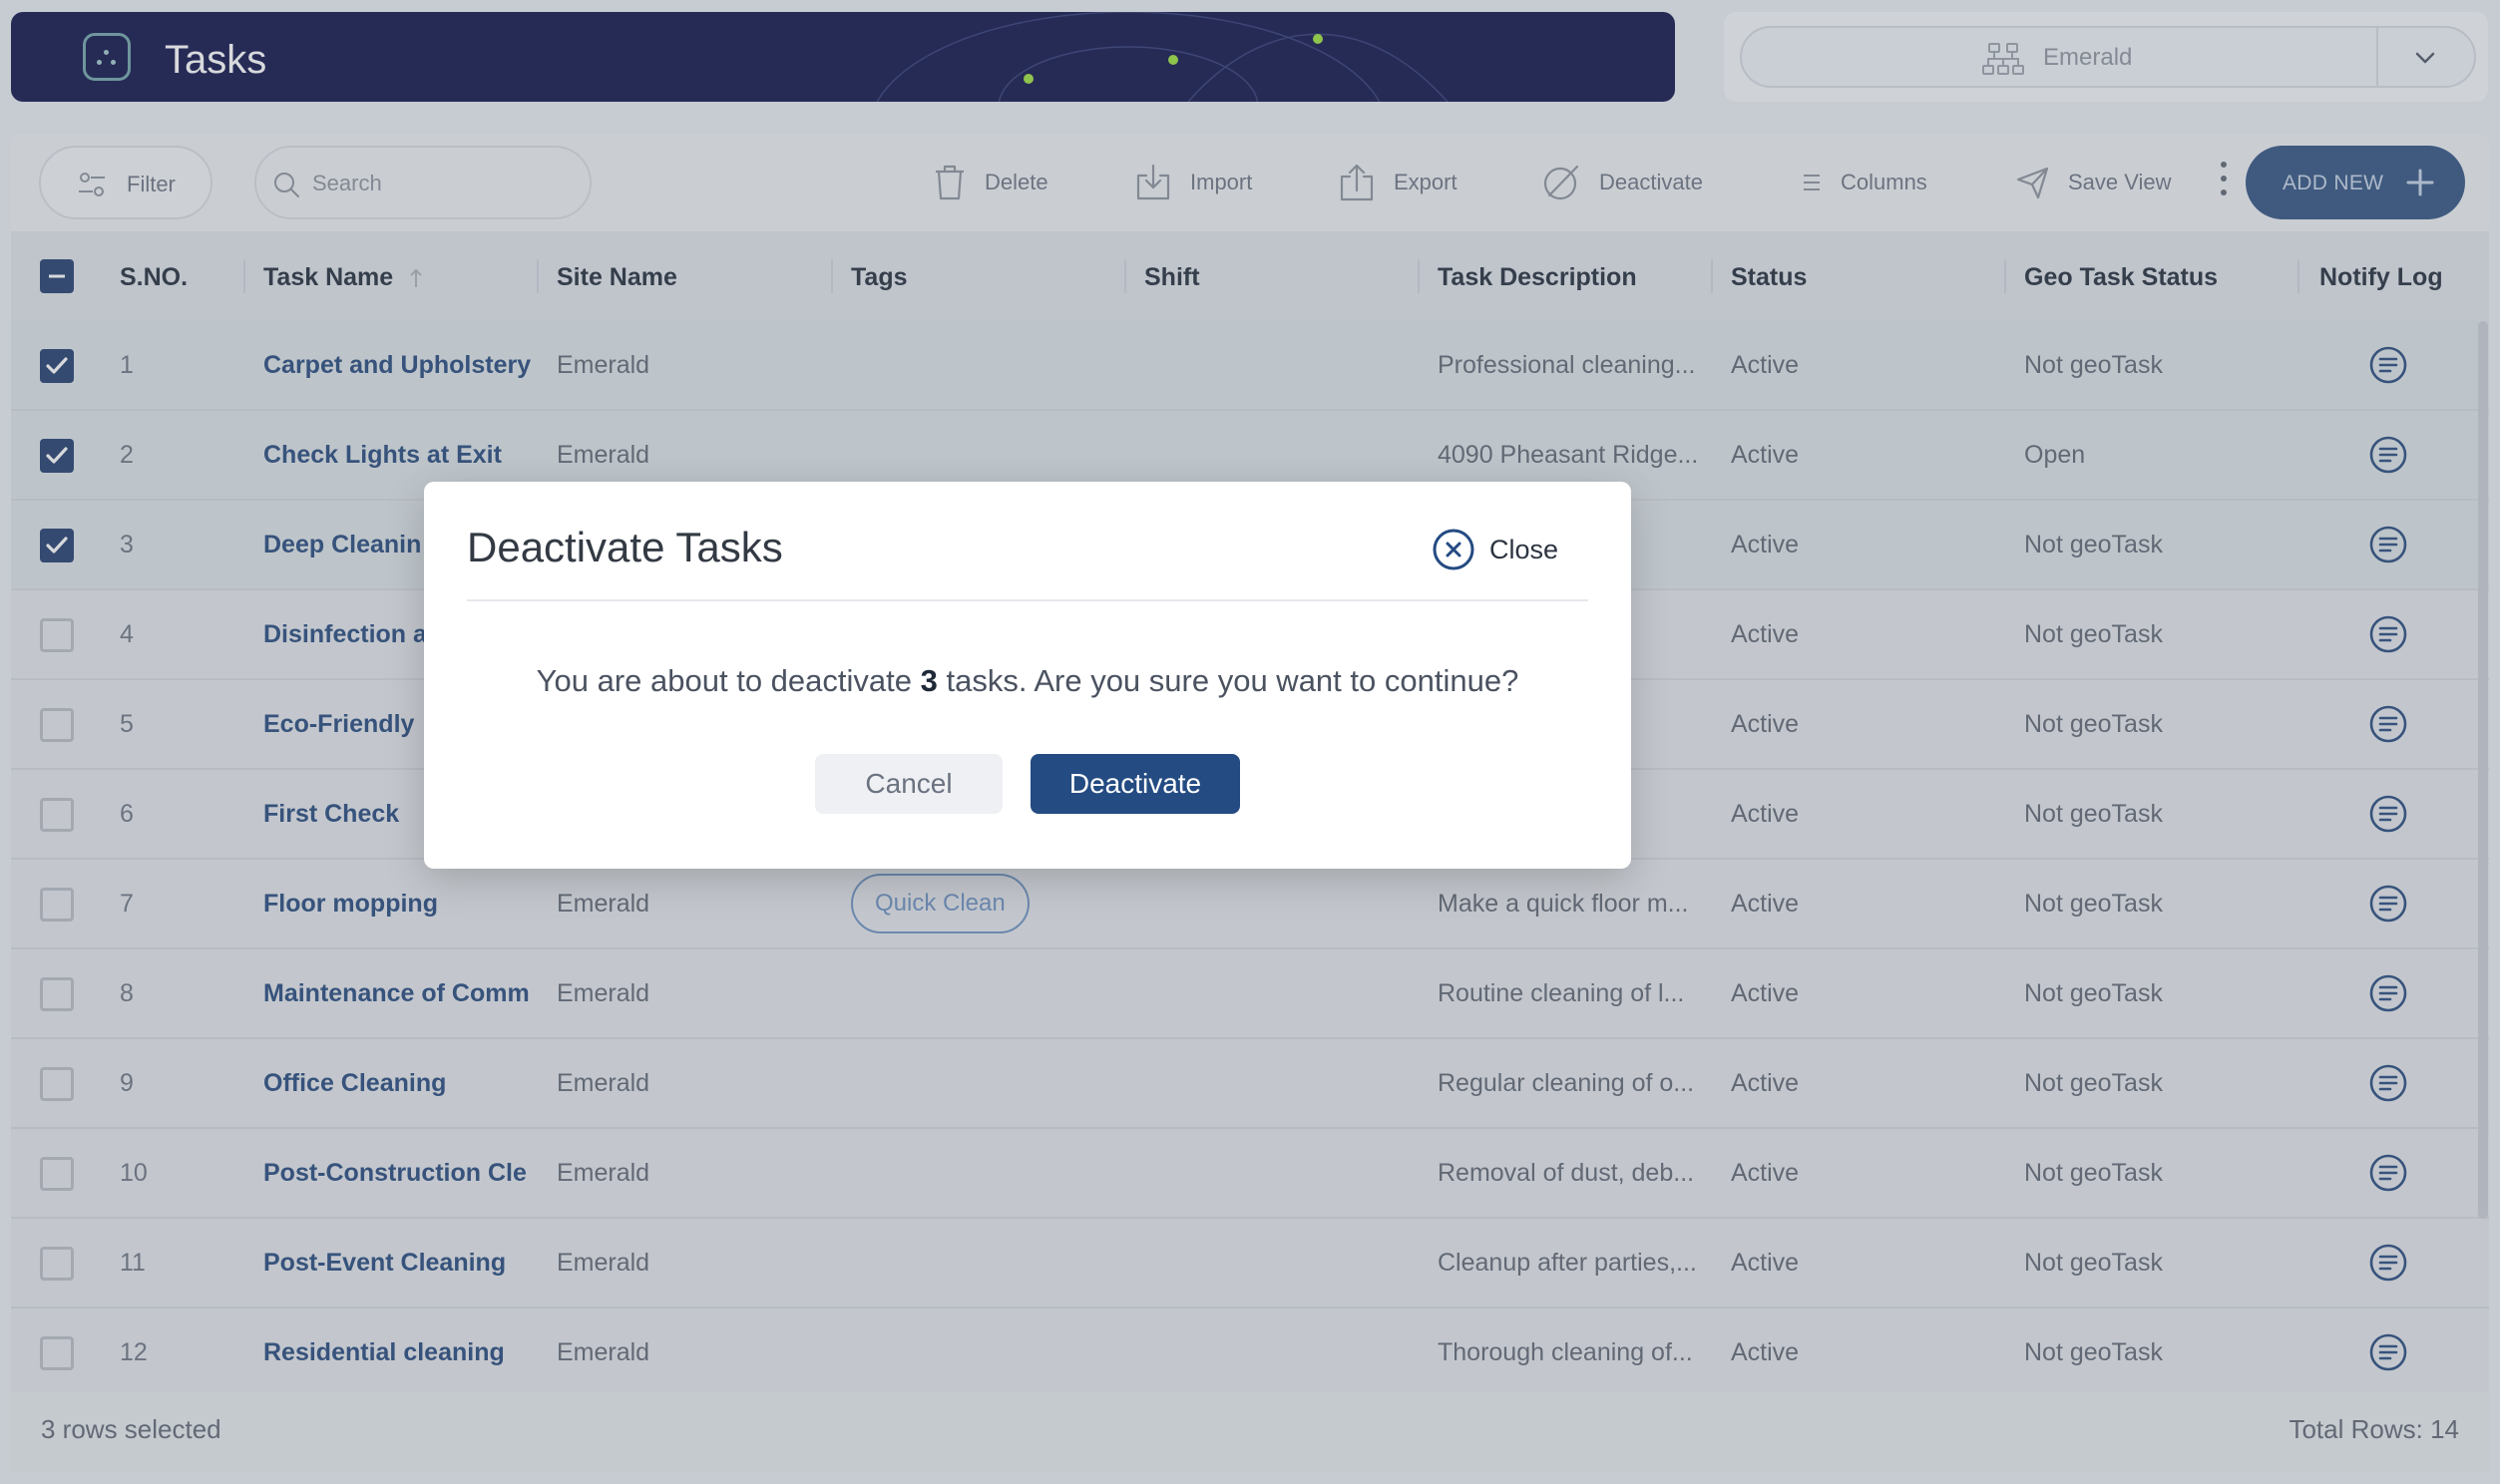  What do you see at coordinates (1135, 784) in the screenshot?
I see `confirm-deactivate-button: Deactivate` at bounding box center [1135, 784].